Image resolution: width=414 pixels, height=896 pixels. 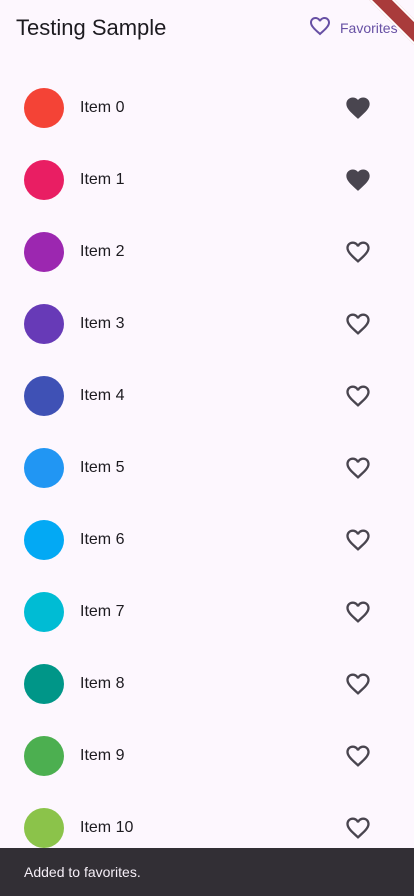 What do you see at coordinates (207, 108) in the screenshot?
I see `list-item: Item 0` at bounding box center [207, 108].